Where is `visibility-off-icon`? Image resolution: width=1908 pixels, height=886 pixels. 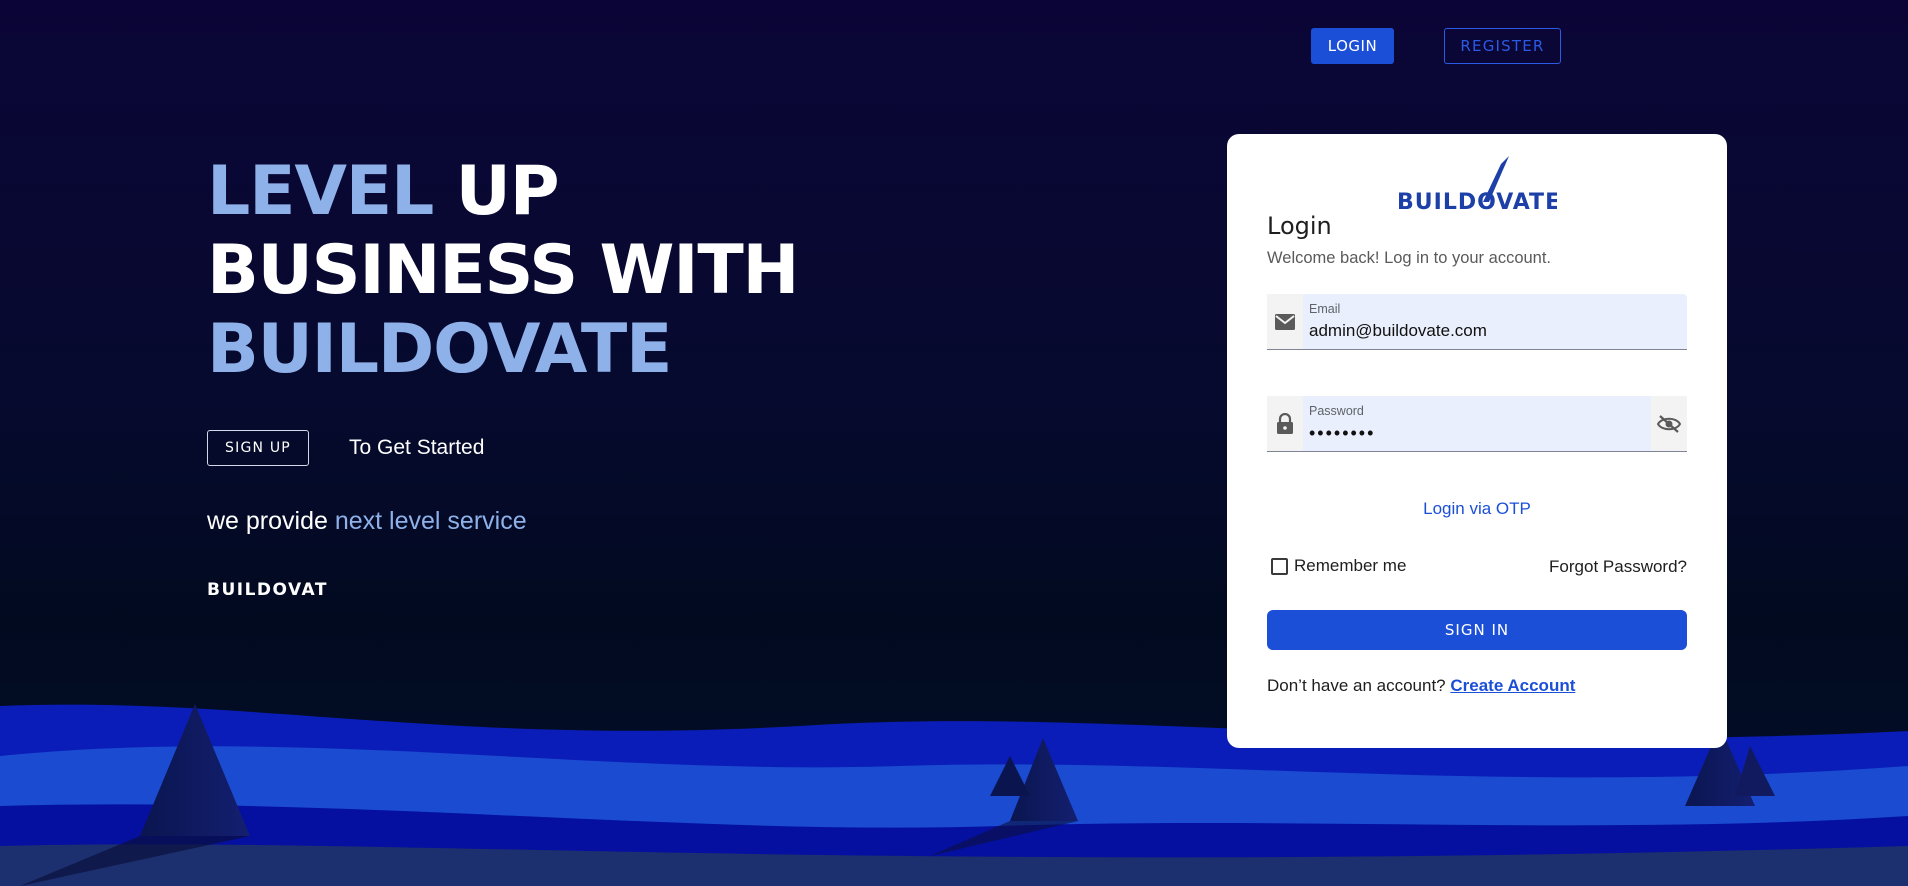
visibility-off-icon is located at coordinates (1669, 423).